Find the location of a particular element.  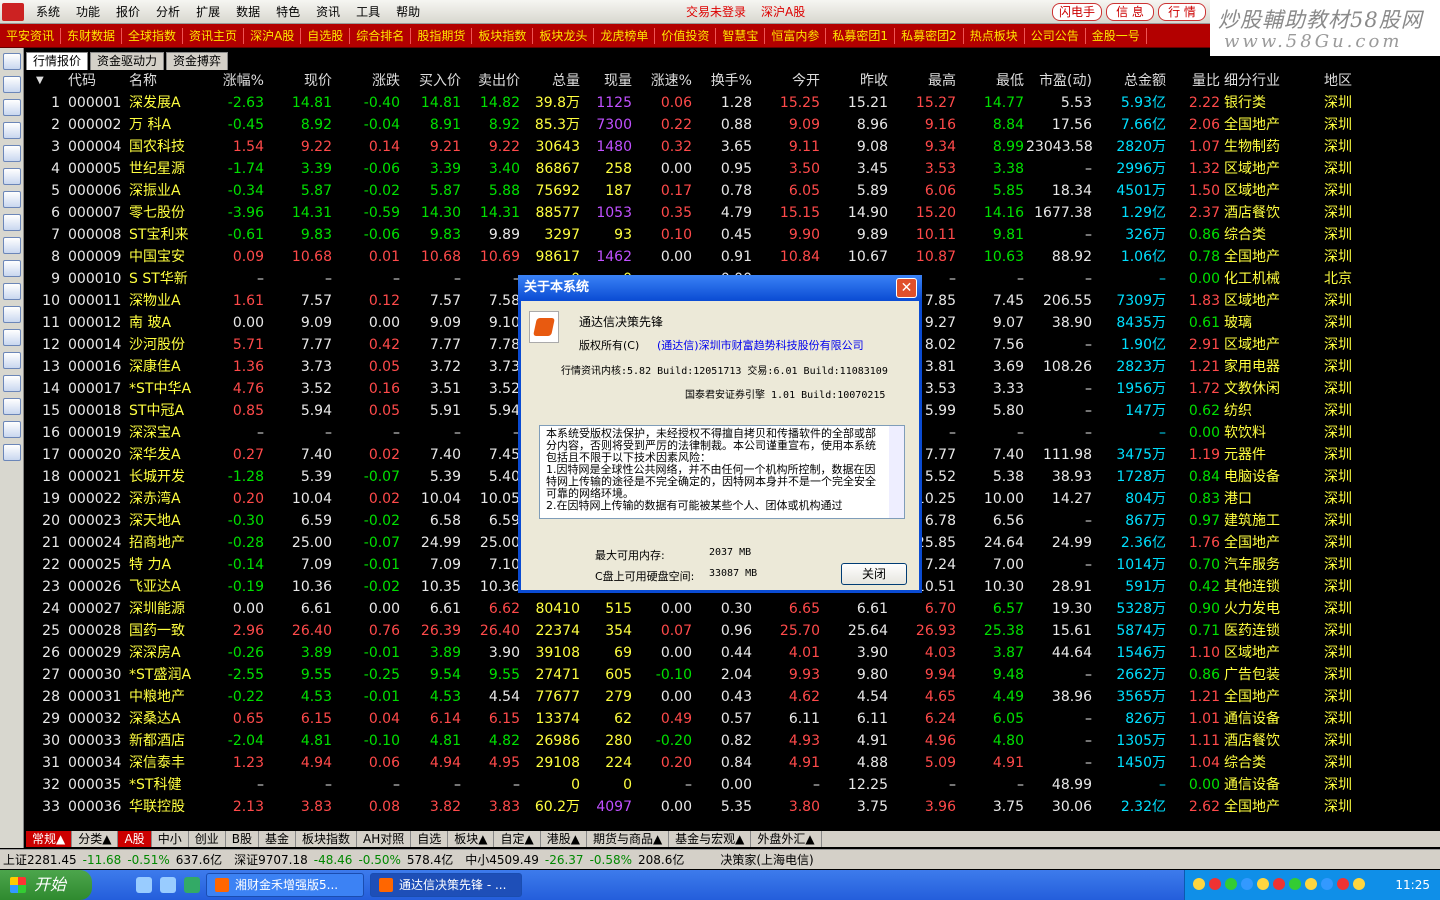

bottom-tab: 自定▲ is located at coordinates (517, 839).